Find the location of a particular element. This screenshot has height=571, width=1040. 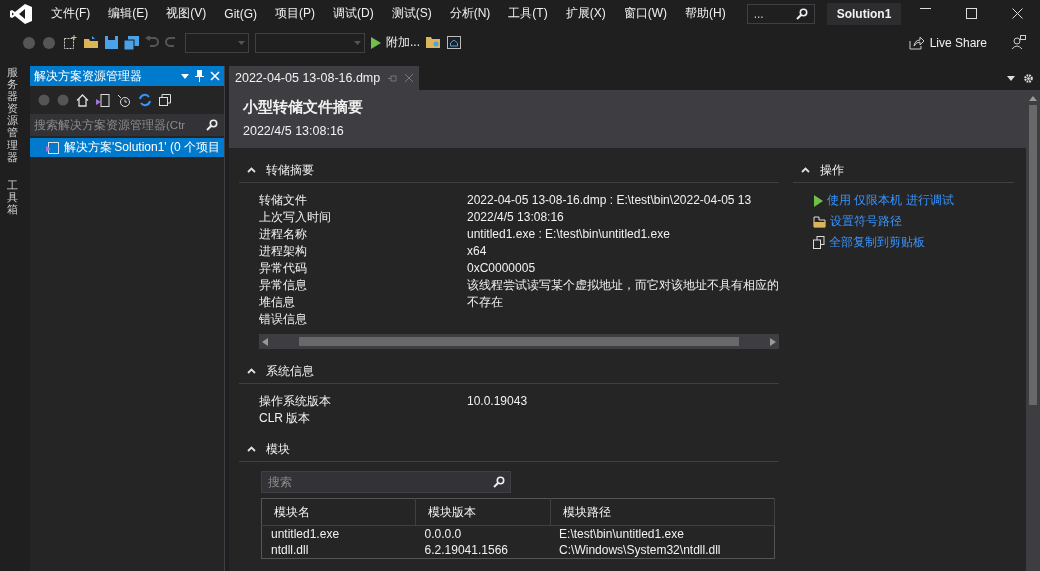

column-header: 模块名 is located at coordinates (338, 512).